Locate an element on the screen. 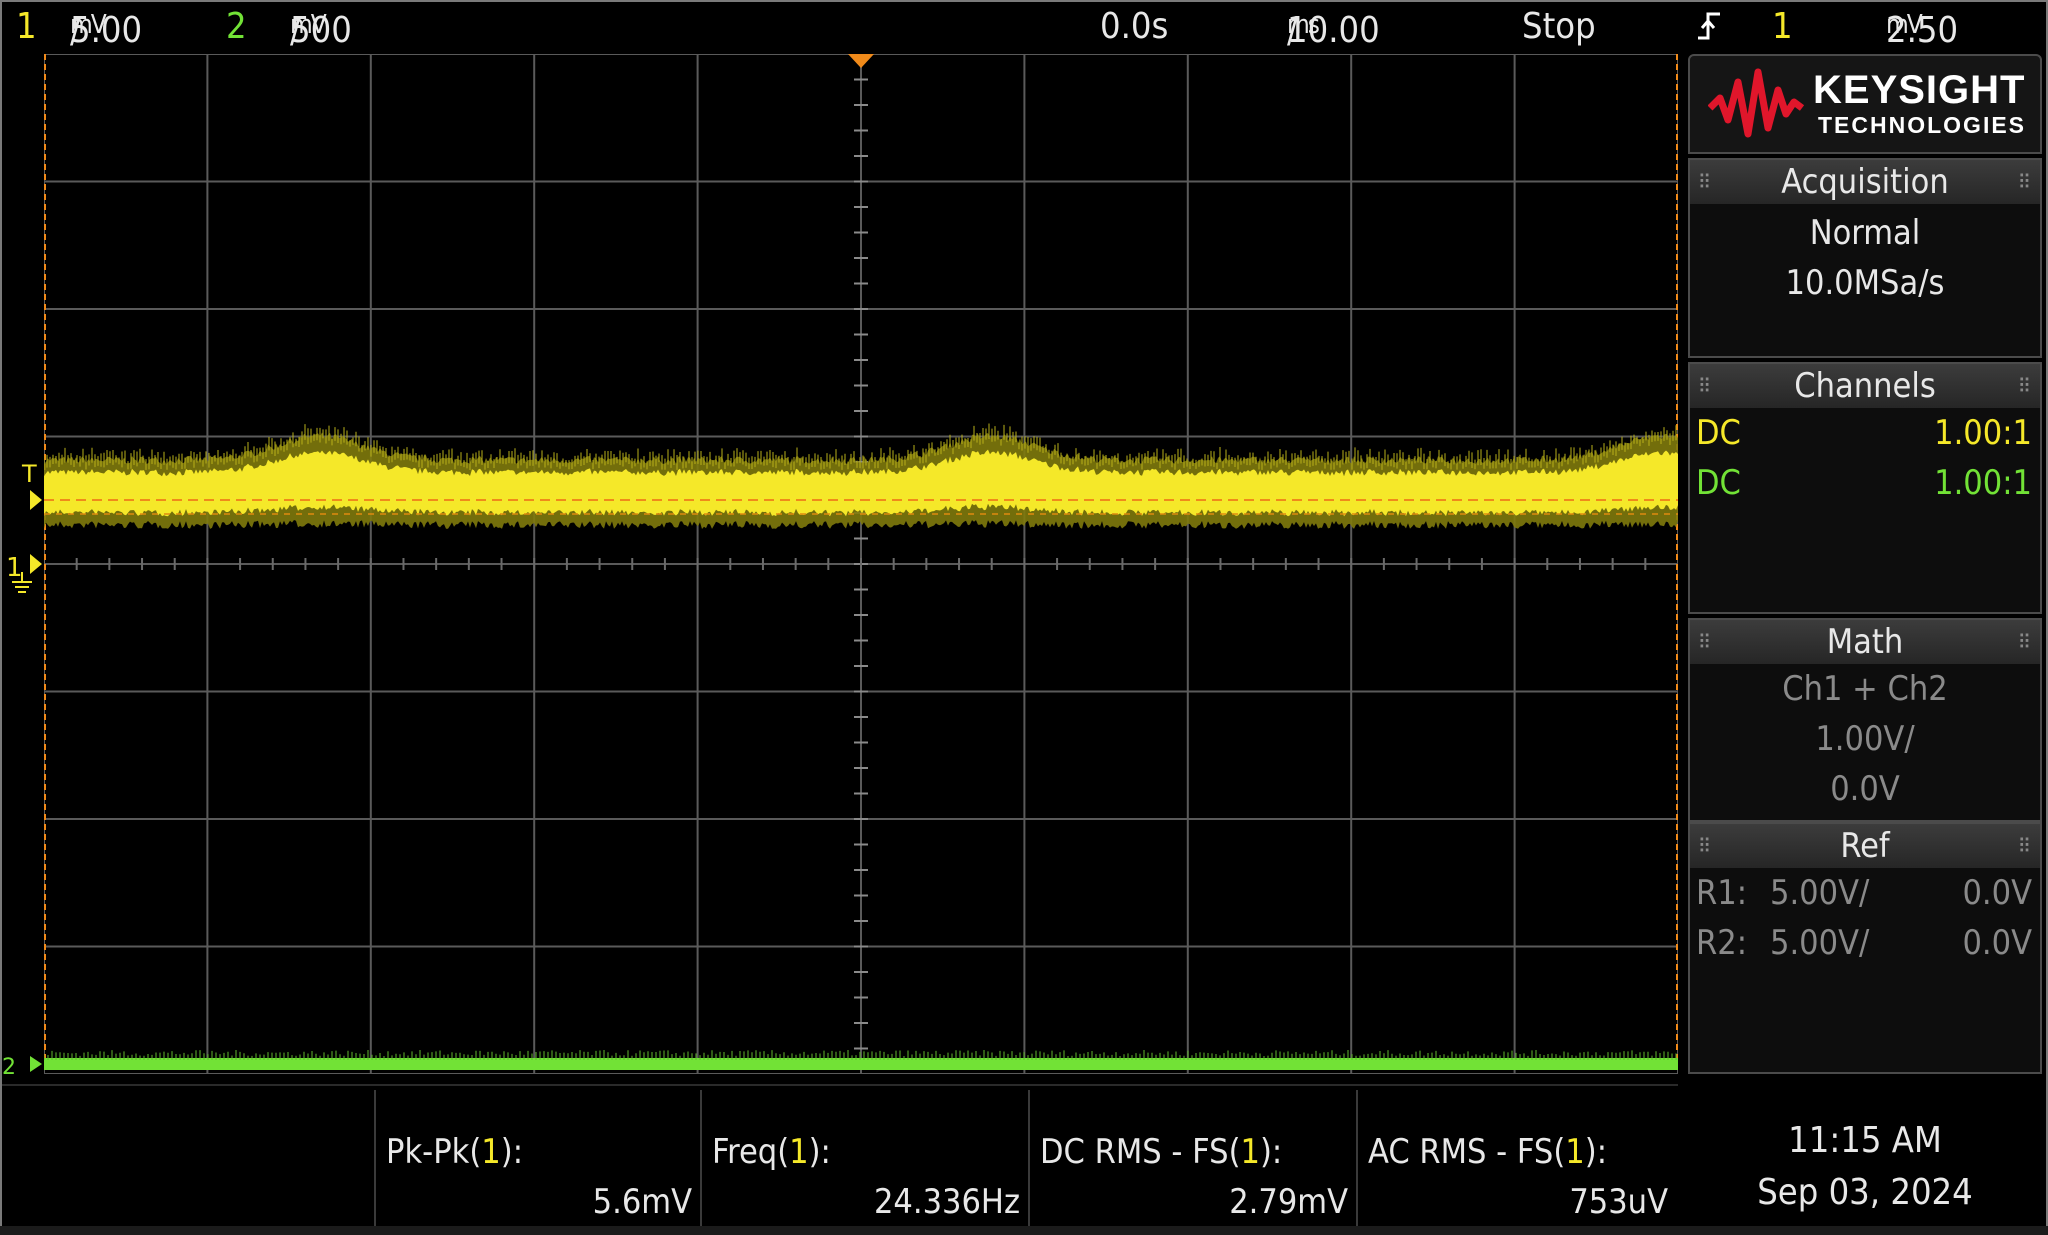 The image size is (2048, 1235). math-offset: 0.0V is located at coordinates (1865, 789).